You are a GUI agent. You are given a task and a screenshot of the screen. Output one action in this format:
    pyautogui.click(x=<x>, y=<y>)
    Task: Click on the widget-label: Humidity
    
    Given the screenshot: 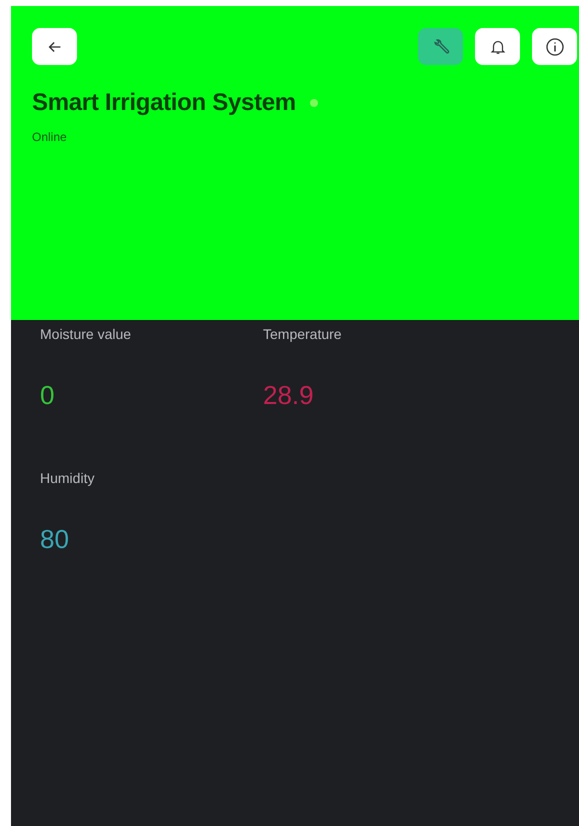 What is the action you would take?
    pyautogui.click(x=68, y=478)
    